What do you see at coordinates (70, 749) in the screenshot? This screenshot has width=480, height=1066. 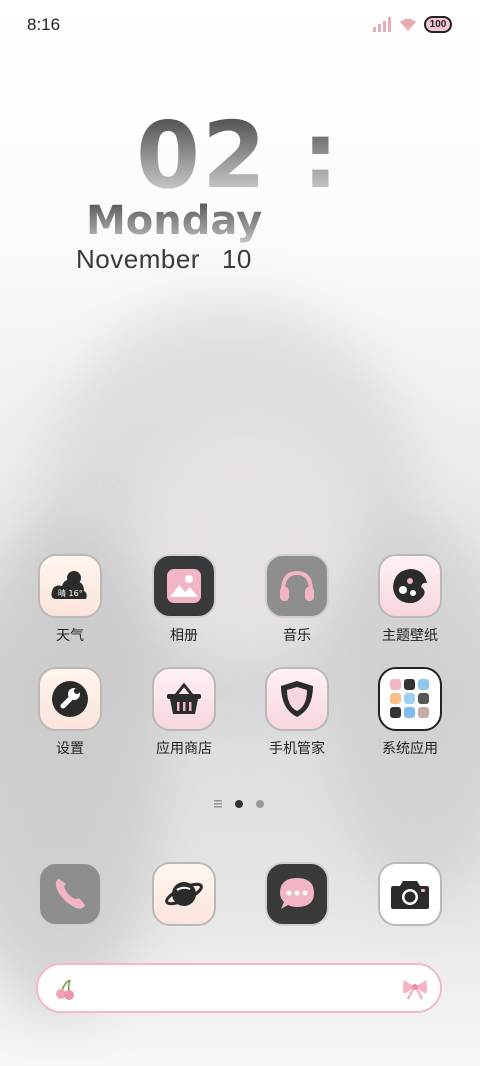 I see `app-label: 设置` at bounding box center [70, 749].